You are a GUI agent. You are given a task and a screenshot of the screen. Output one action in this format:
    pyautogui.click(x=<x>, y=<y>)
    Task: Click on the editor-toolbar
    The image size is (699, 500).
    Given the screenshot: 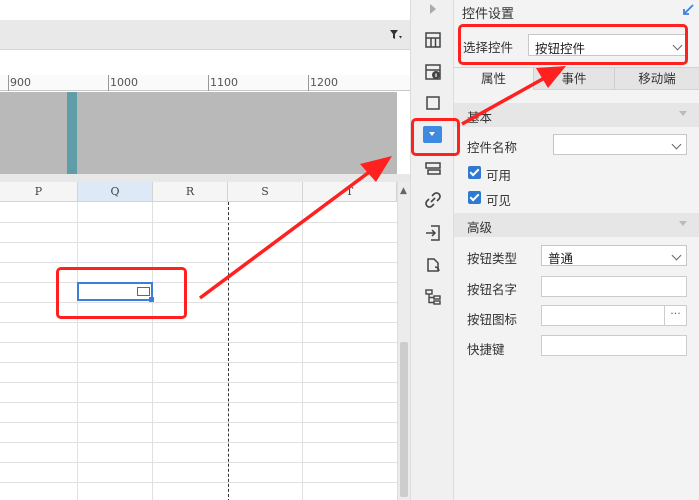 What is the action you would take?
    pyautogui.click(x=205, y=35)
    